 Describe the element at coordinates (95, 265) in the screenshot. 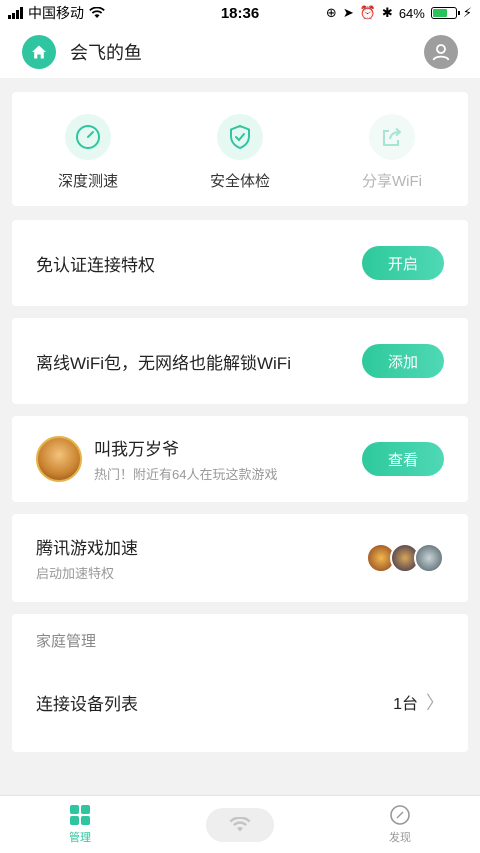

I see `free-auth-title: 免认证连接特权` at that location.